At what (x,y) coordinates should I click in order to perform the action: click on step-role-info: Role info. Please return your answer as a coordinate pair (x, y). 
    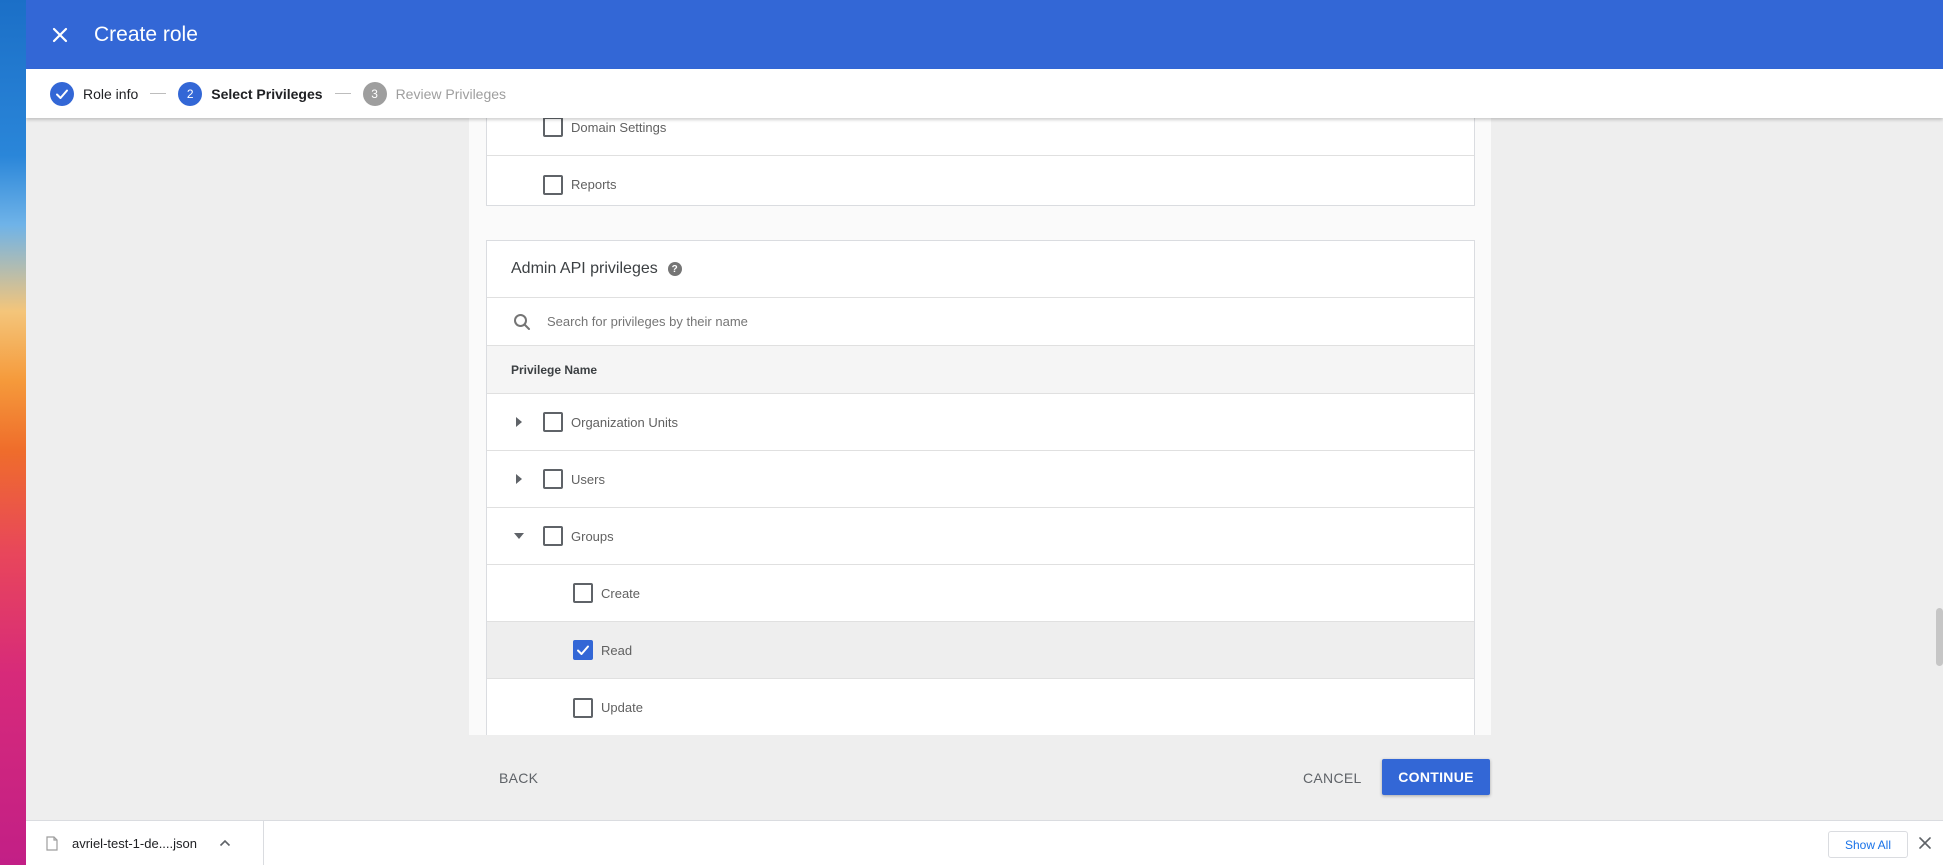
    Looking at the image, I should click on (94, 93).